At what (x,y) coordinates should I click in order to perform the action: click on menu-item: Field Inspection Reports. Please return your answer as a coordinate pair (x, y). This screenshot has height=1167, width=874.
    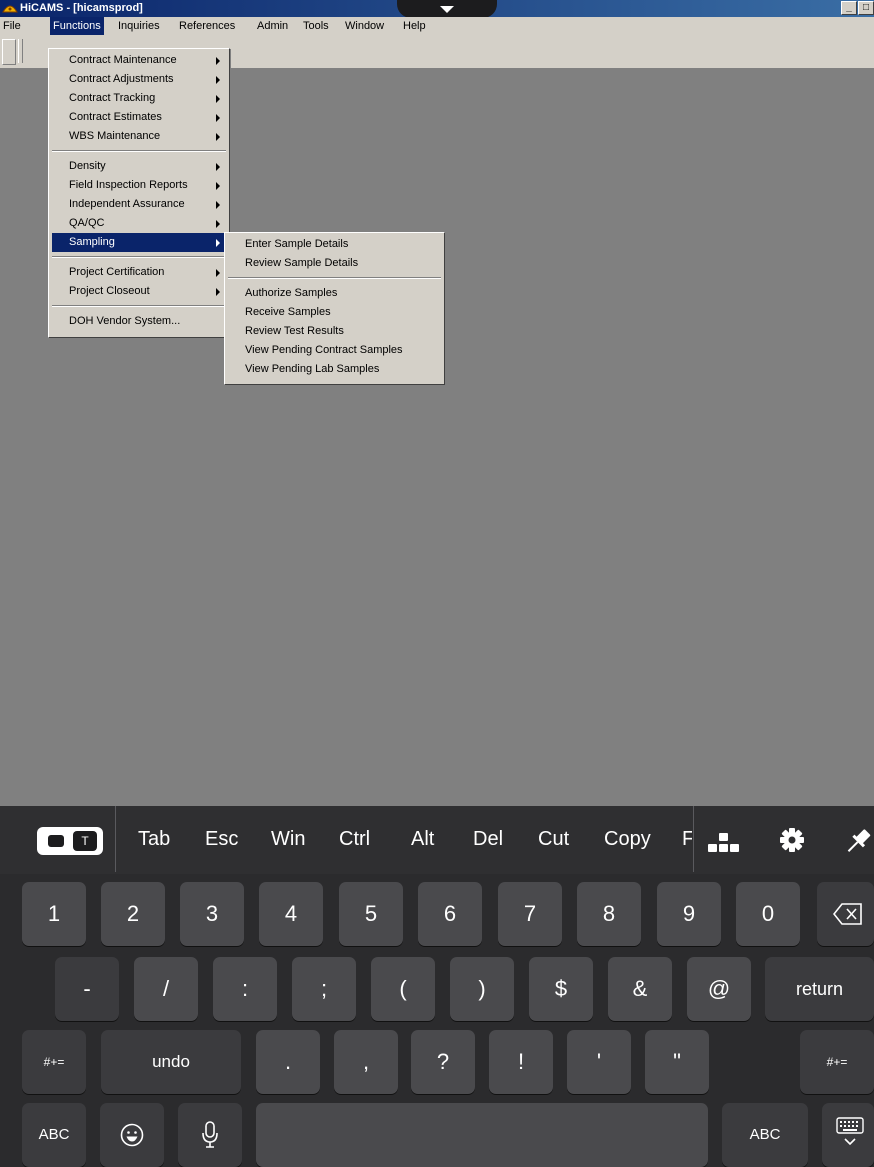
    Looking at the image, I should click on (139, 185).